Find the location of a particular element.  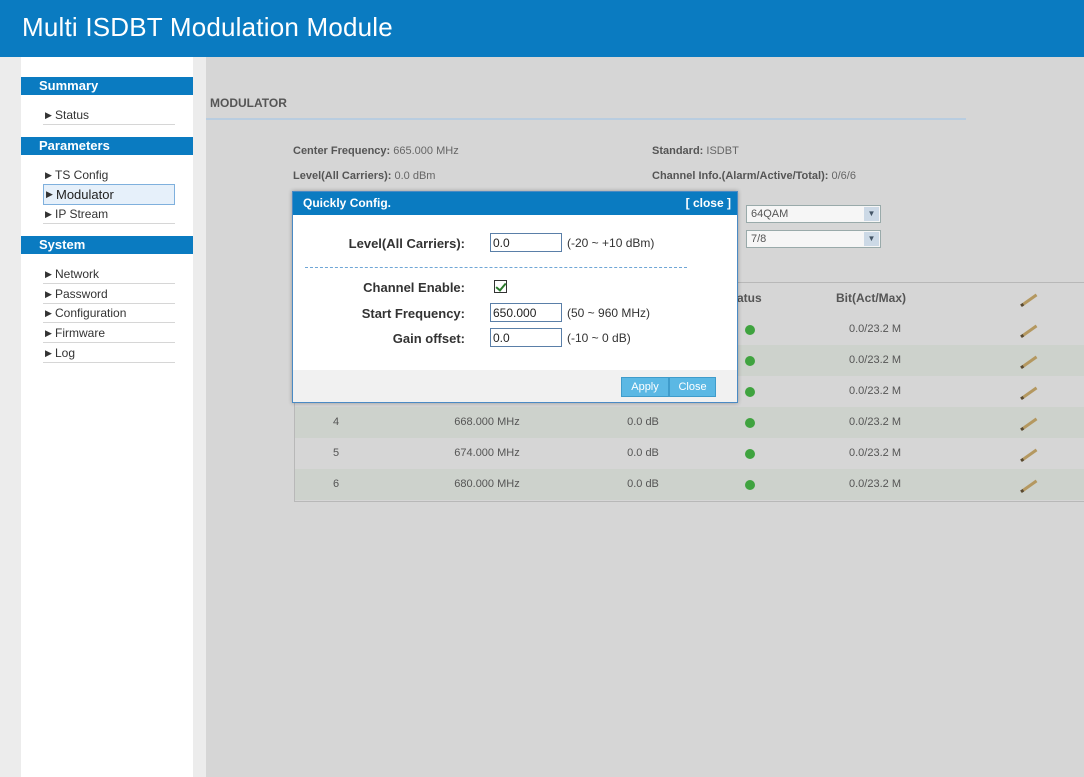

gain-offset-label: Gain offset: is located at coordinates (428, 338).